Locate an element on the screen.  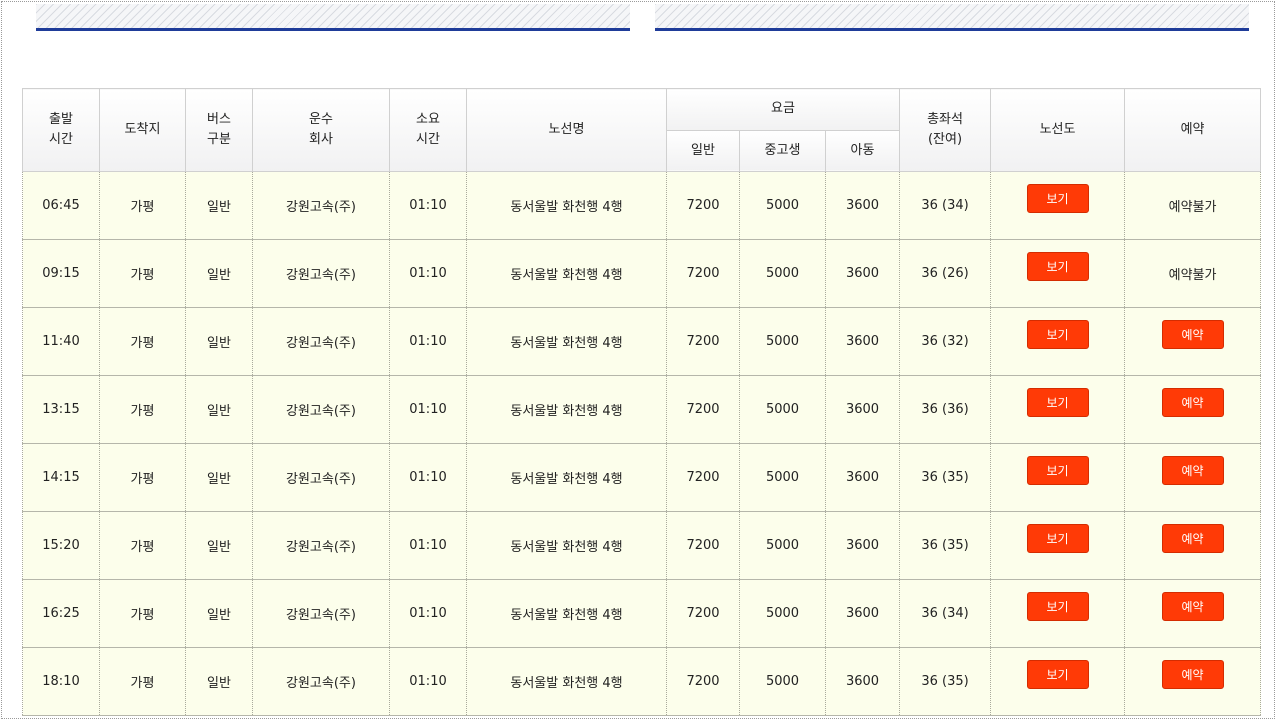
header-route-map: 노선도 is located at coordinates (1058, 130).